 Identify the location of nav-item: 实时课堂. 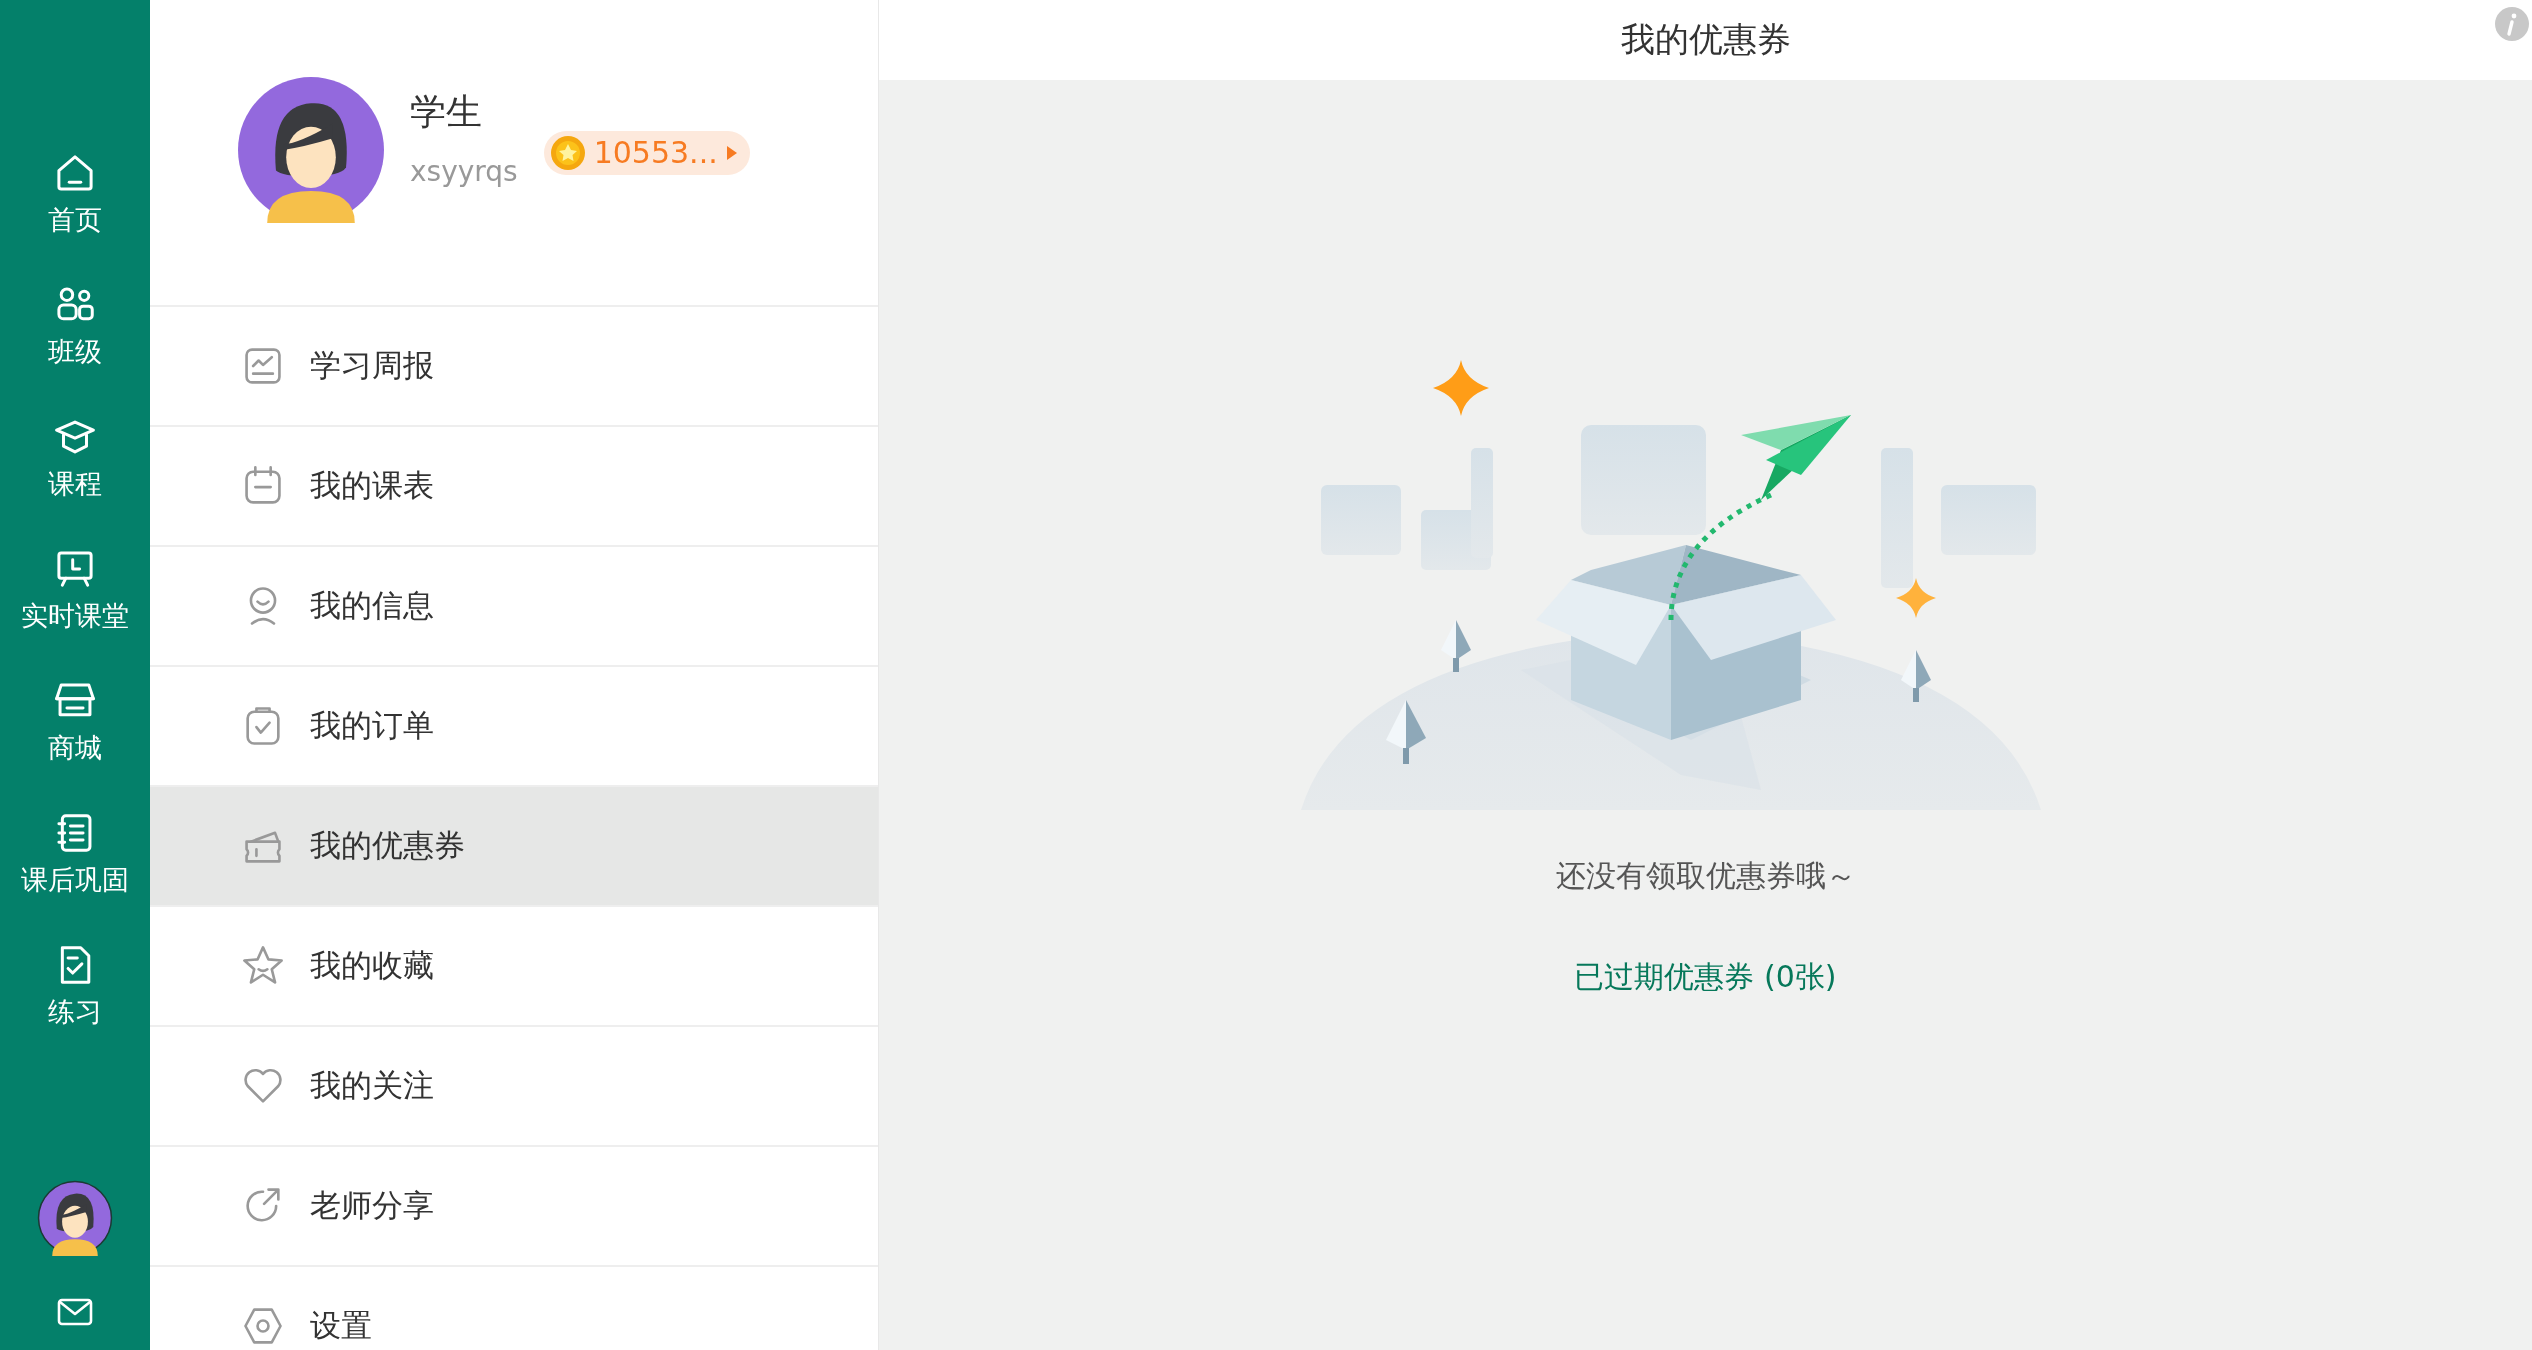
(75, 612).